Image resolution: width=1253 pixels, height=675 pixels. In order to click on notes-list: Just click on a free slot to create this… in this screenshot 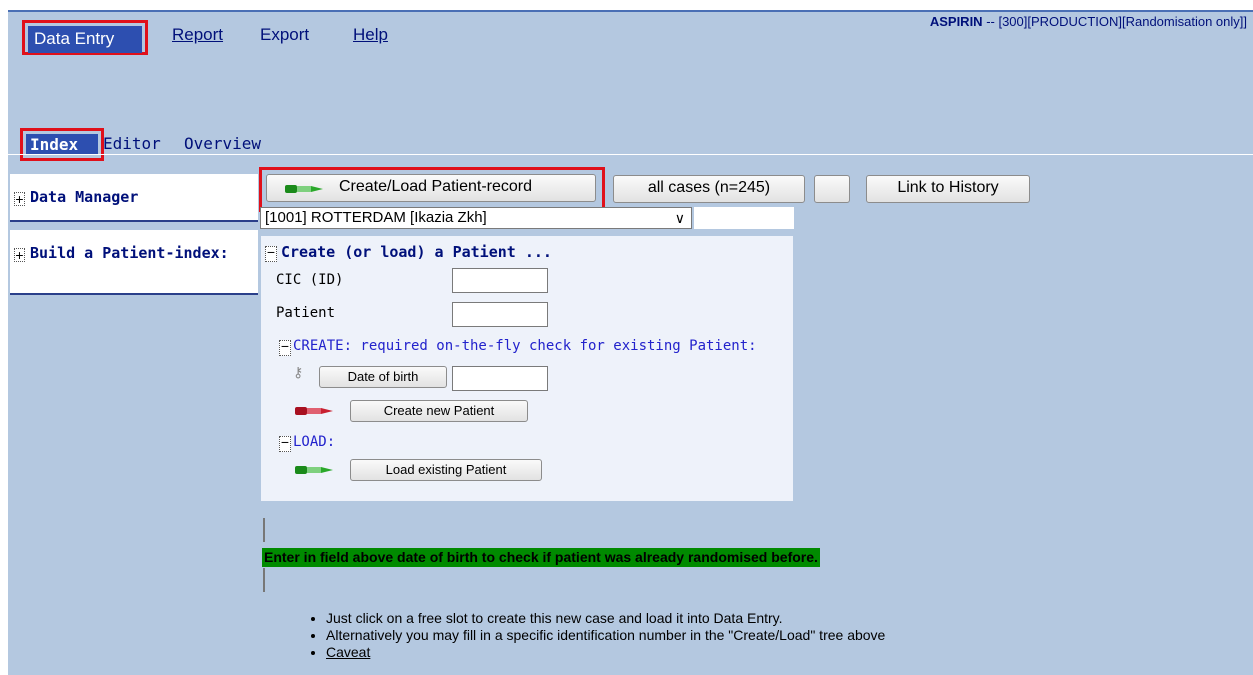, I will do `click(596, 635)`.